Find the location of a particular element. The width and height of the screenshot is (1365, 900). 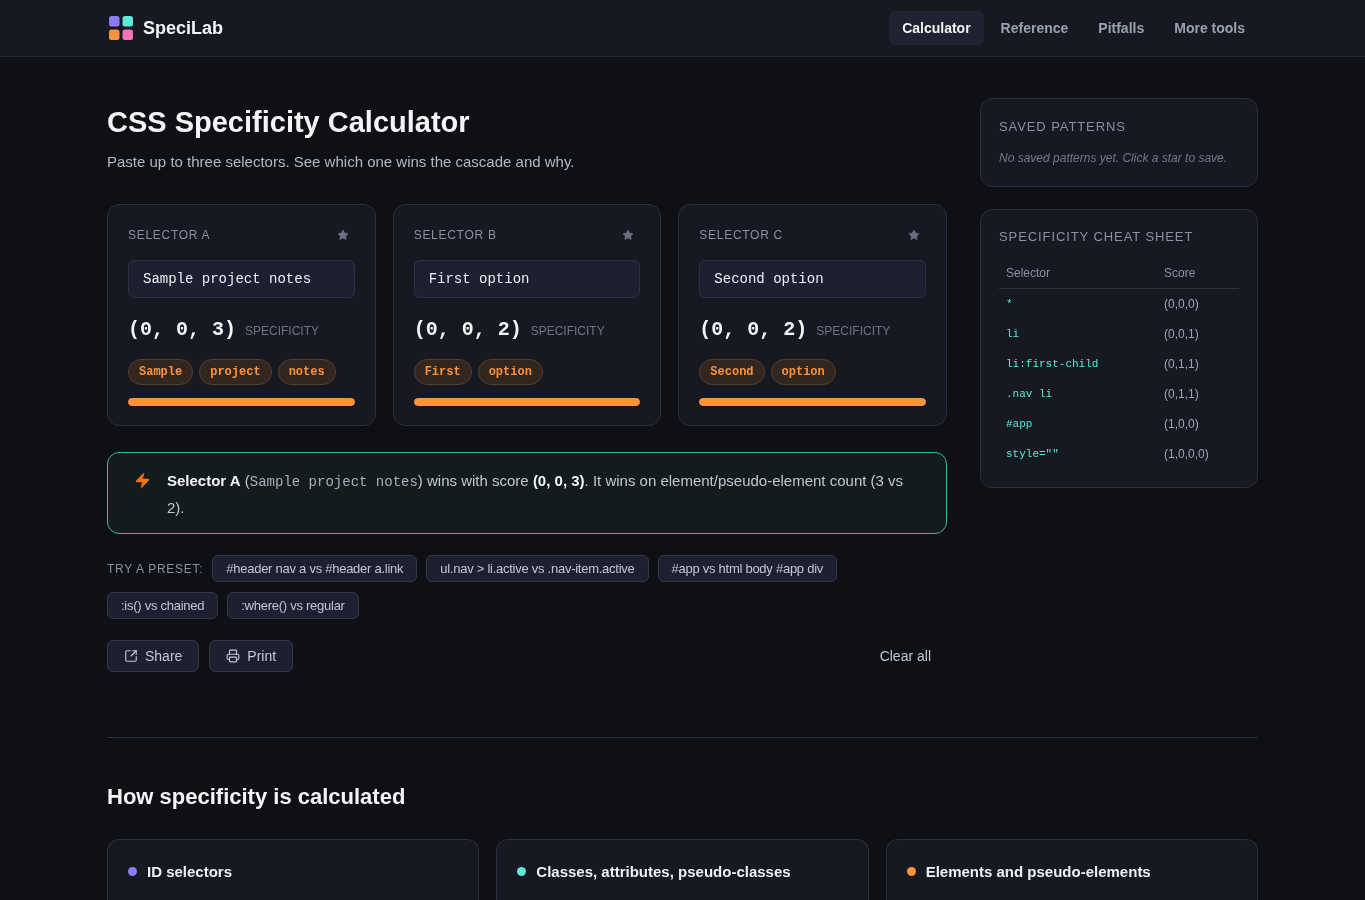

selector-input: Second option is located at coordinates (812, 279).